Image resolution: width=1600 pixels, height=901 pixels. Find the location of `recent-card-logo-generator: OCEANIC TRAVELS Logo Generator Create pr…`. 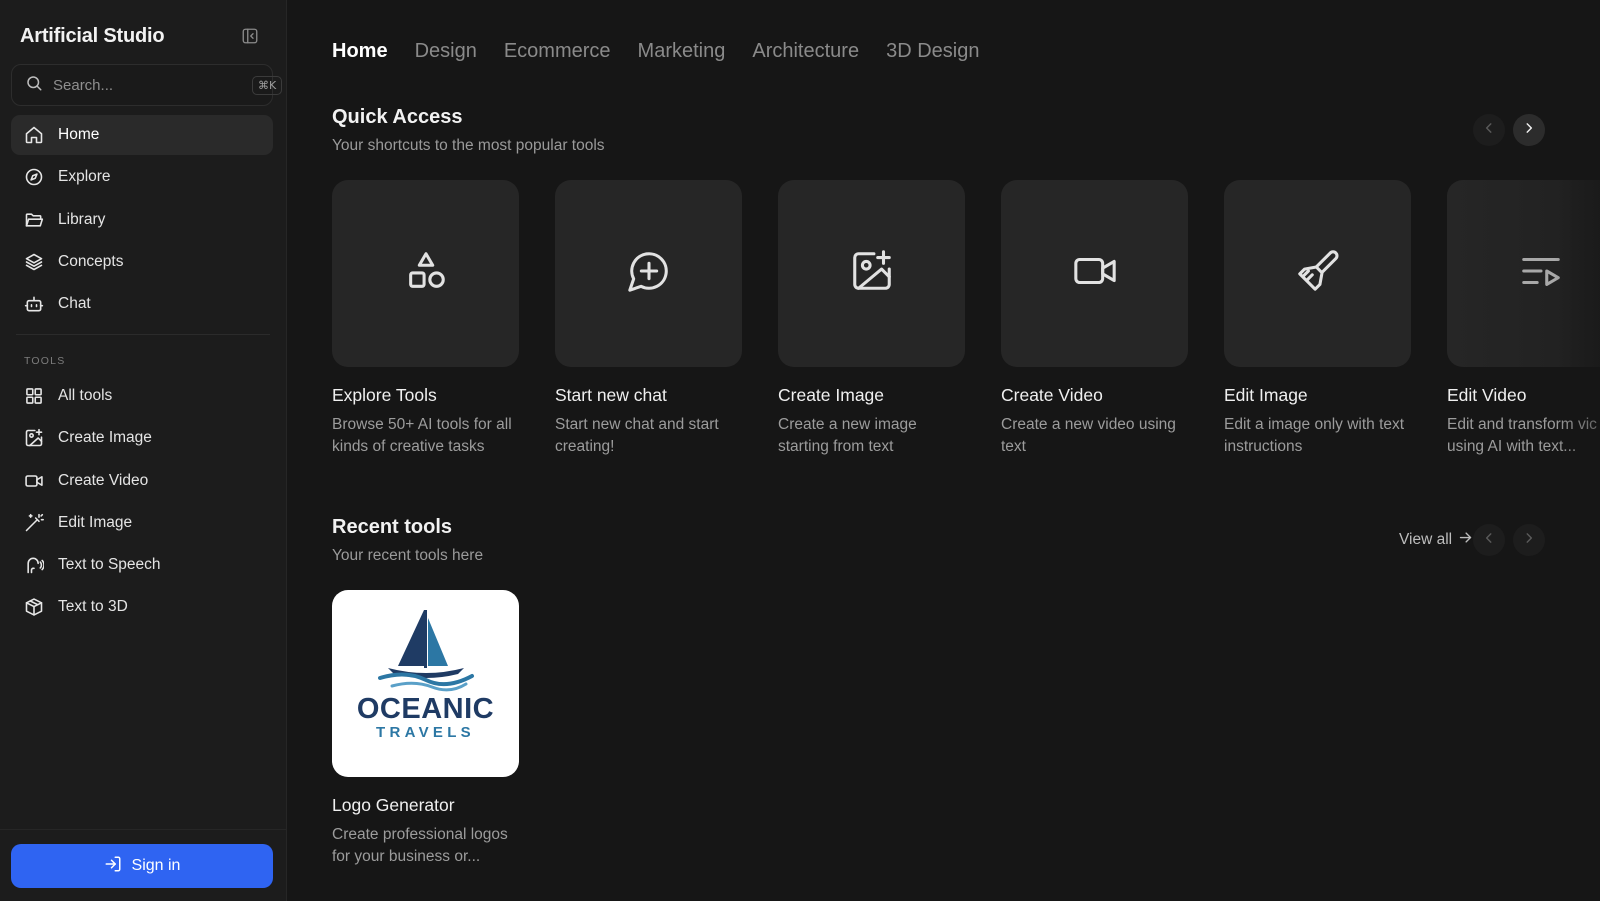

recent-card-logo-generator: OCEANIC TRAVELS Logo Generator Create pr… is located at coordinates (425, 729).